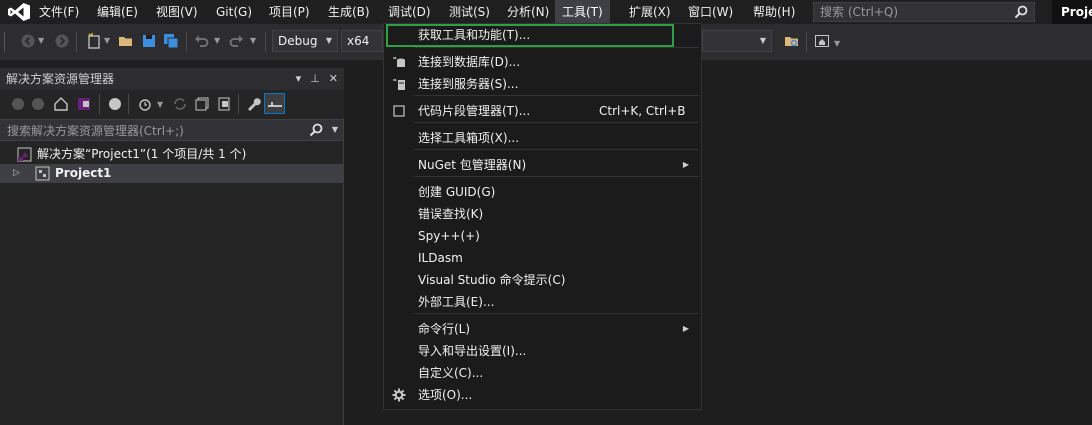 This screenshot has width=1092, height=425. I want to click on tools-menu-item-12: 命令行(L) ▶, so click(542, 329).